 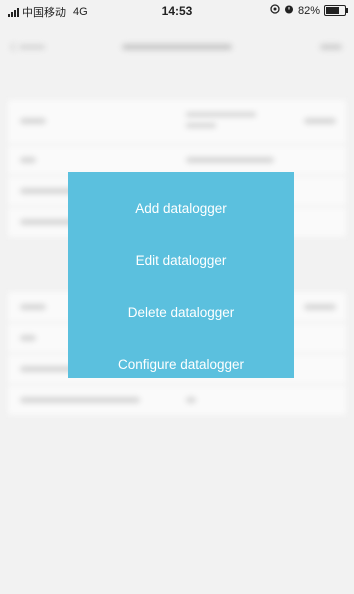 What do you see at coordinates (336, 10) in the screenshot?
I see `battery-icon` at bounding box center [336, 10].